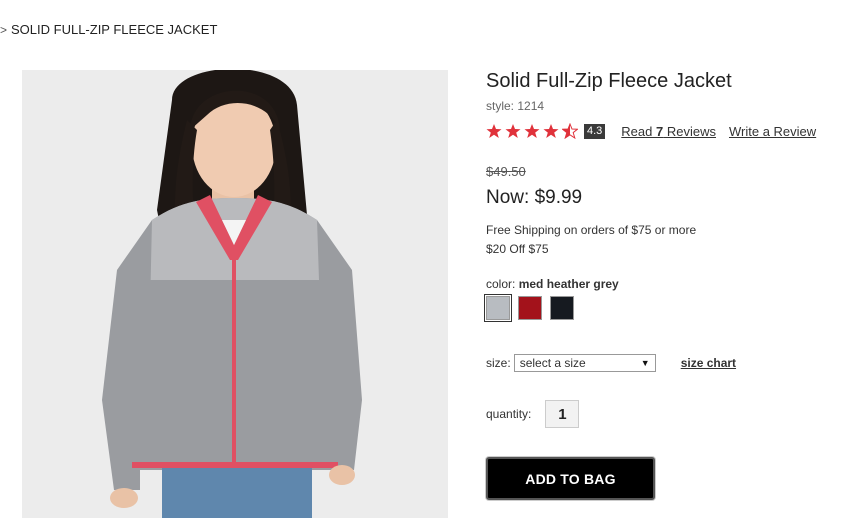 Image resolution: width=863 pixels, height=518 pixels. I want to click on size-select: select a size ▼, so click(584, 363).